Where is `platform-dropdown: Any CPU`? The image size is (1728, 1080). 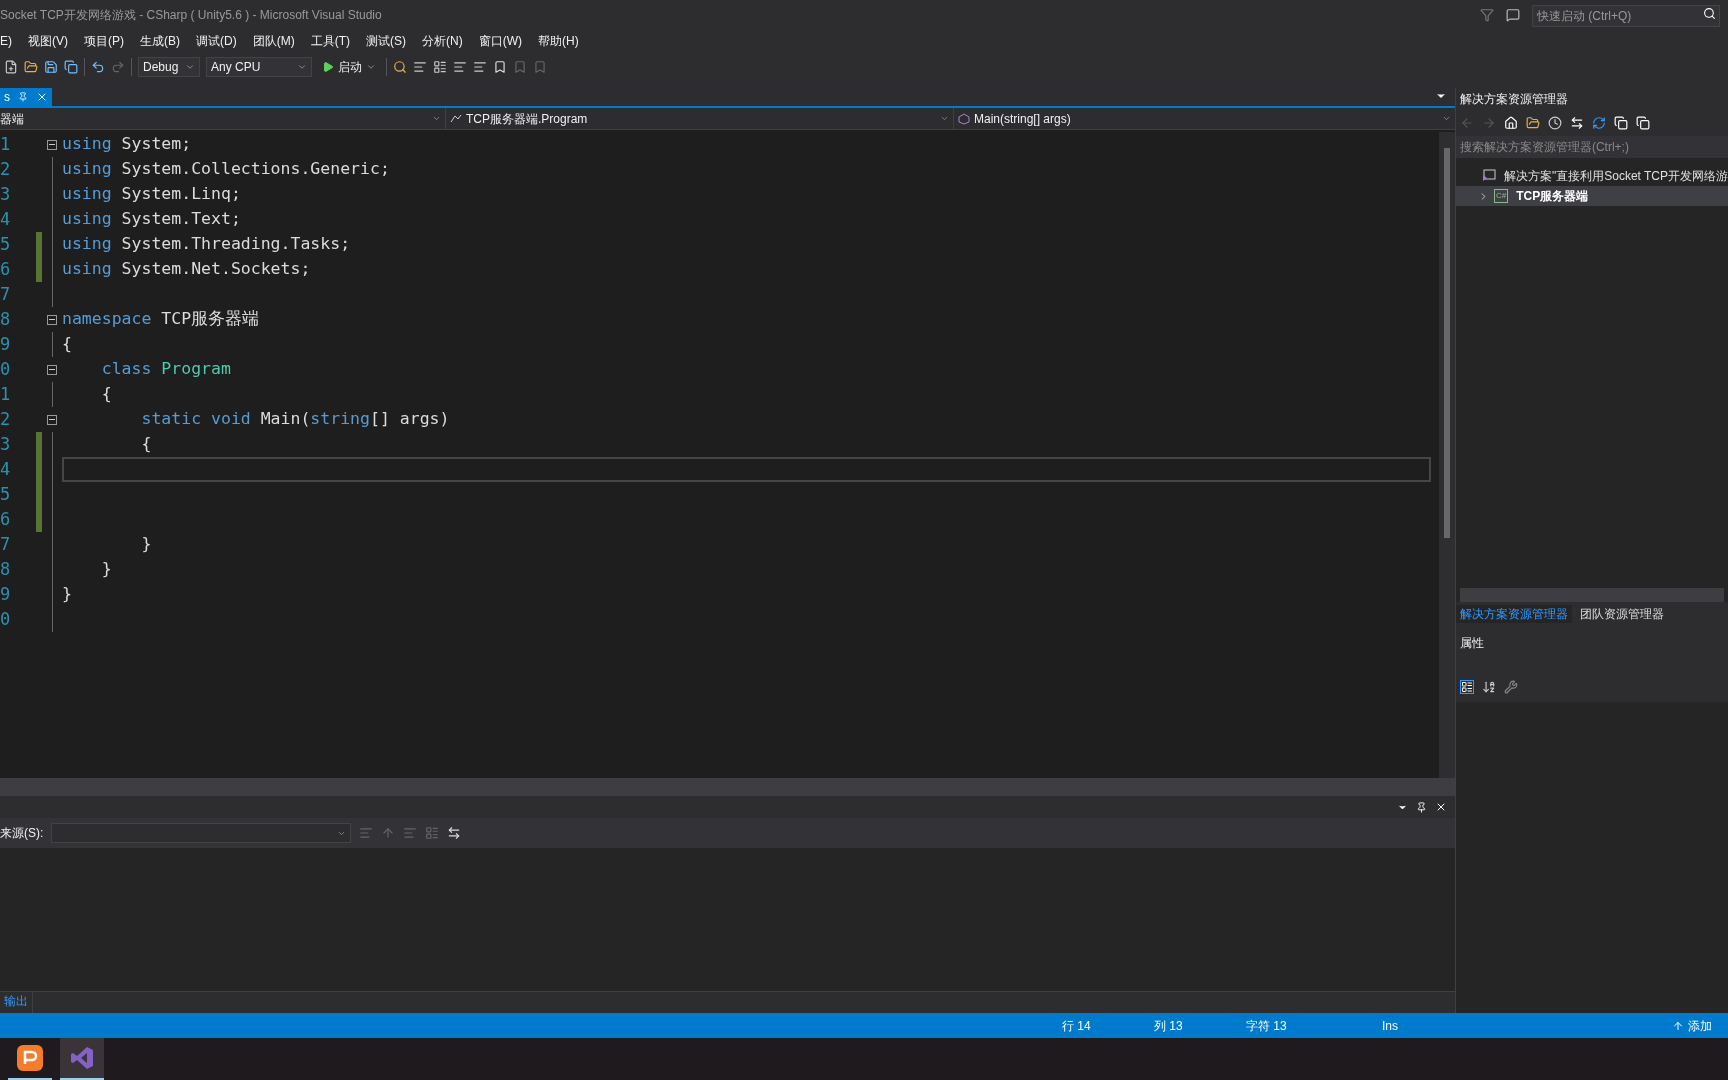
platform-dropdown: Any CPU is located at coordinates (259, 67).